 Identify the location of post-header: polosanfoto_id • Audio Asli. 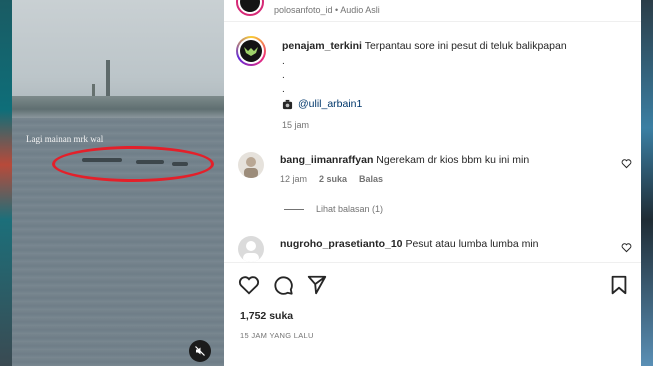
(308, 8).